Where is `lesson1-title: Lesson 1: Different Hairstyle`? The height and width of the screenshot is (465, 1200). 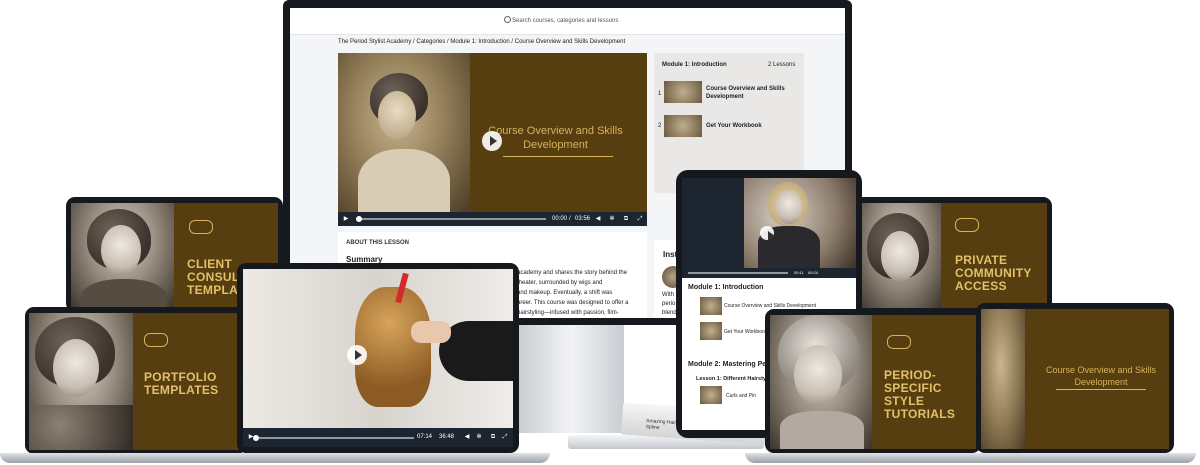
lesson1-title: Lesson 1: Different Hairstyle is located at coordinates (733, 379).